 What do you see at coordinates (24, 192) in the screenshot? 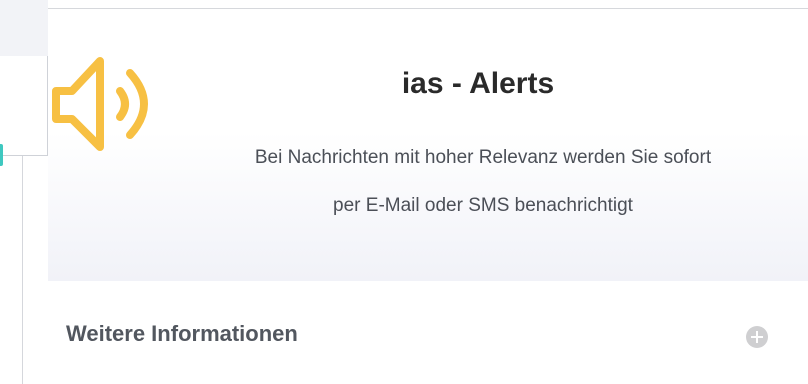
I see `left-panel` at bounding box center [24, 192].